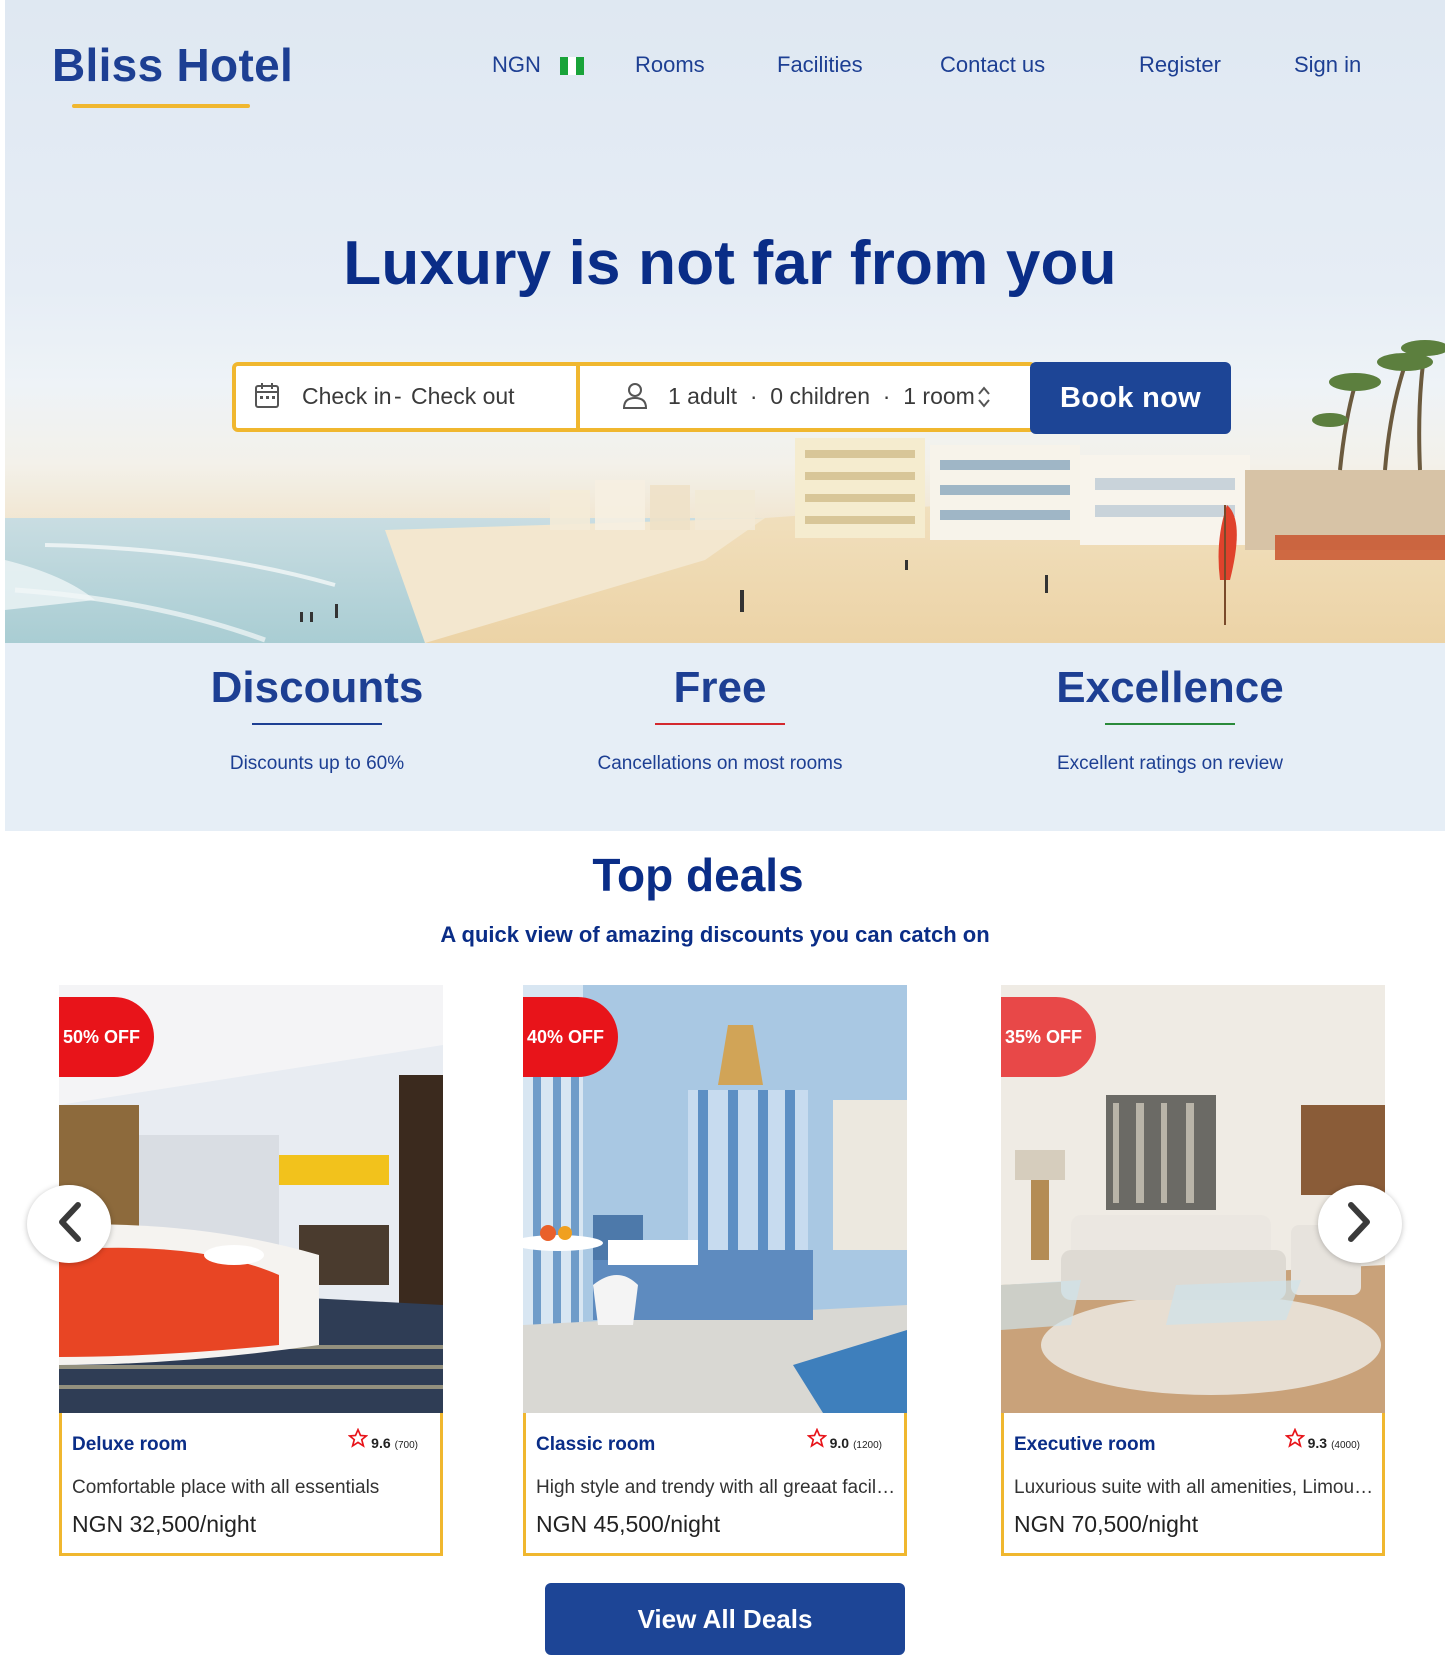  I want to click on rating: 9.3 (4000), so click(1322, 1440).